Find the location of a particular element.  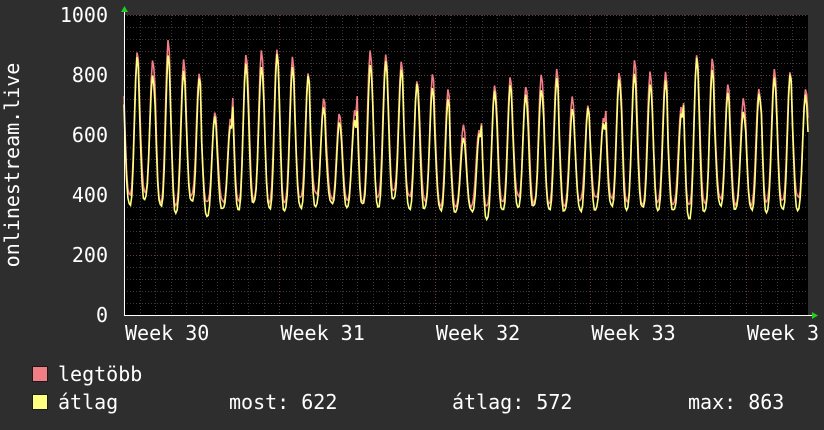

y-axis-label: onlinestream.live is located at coordinates (12, 165).